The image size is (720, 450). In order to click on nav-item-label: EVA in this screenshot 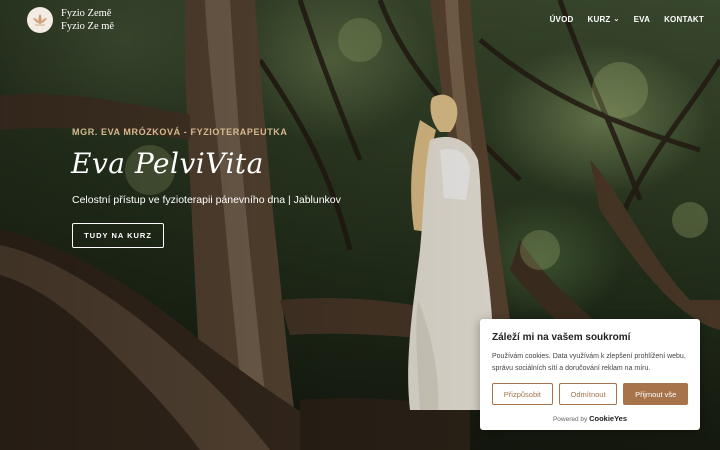, I will do `click(642, 19)`.